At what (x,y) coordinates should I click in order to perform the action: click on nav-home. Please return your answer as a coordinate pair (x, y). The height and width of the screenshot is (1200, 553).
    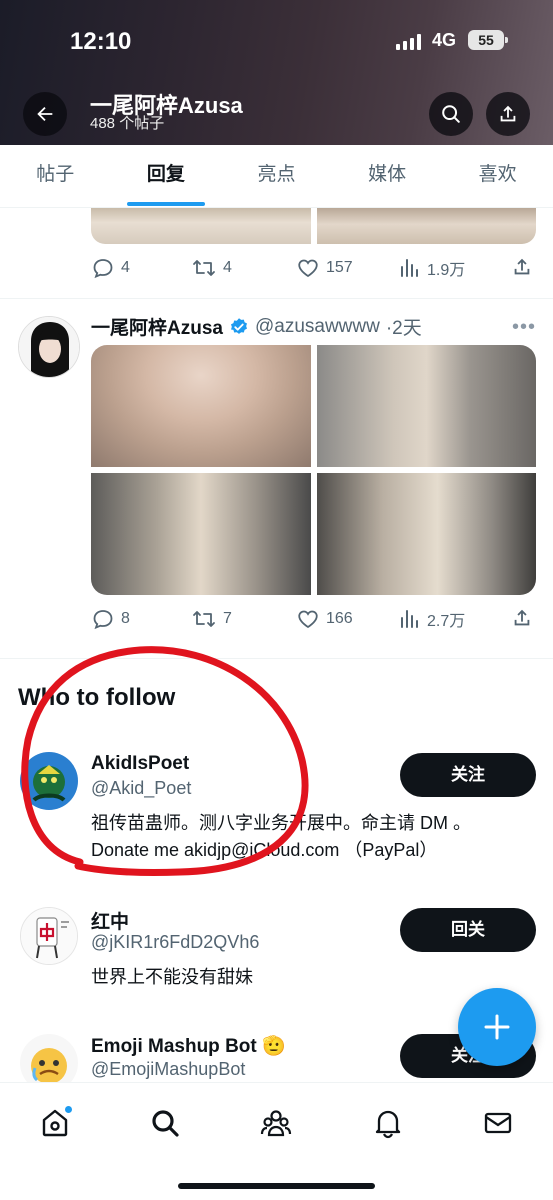
    Looking at the image, I should click on (55, 1123).